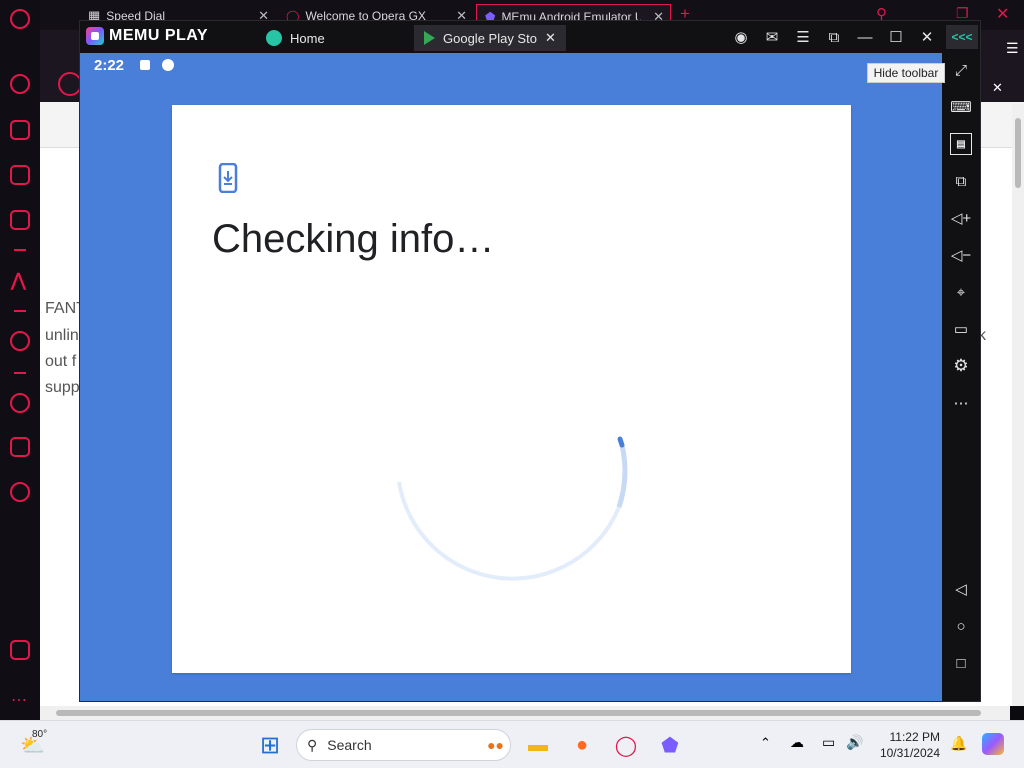 This screenshot has height=768, width=1024. Describe the element at coordinates (403, 745) in the screenshot. I see `taskbar-search: ⚲ Search ●●` at that location.